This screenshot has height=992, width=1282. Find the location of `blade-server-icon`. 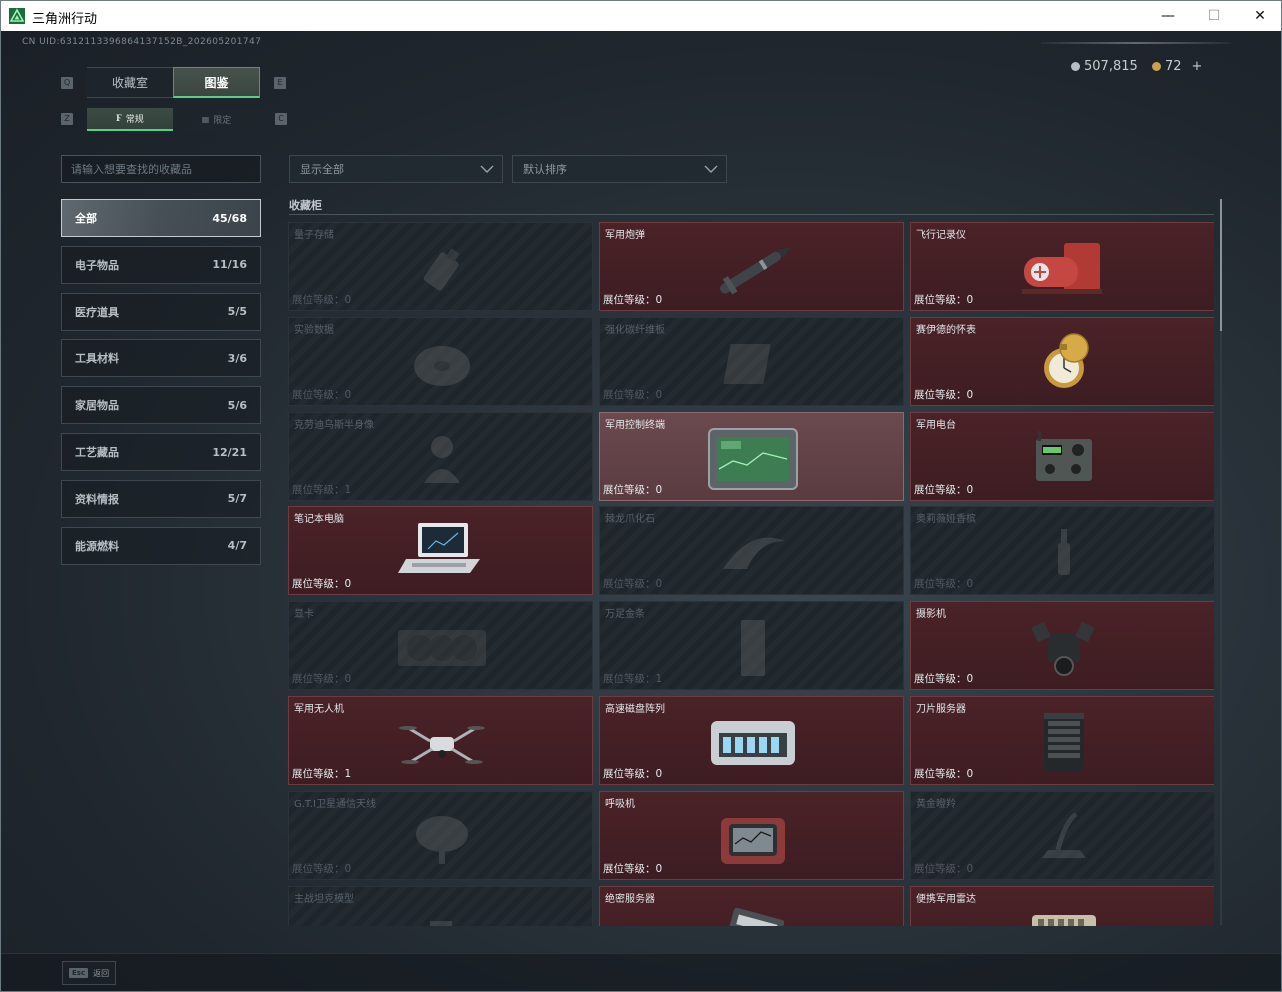

blade-server-icon is located at coordinates (1064, 742).